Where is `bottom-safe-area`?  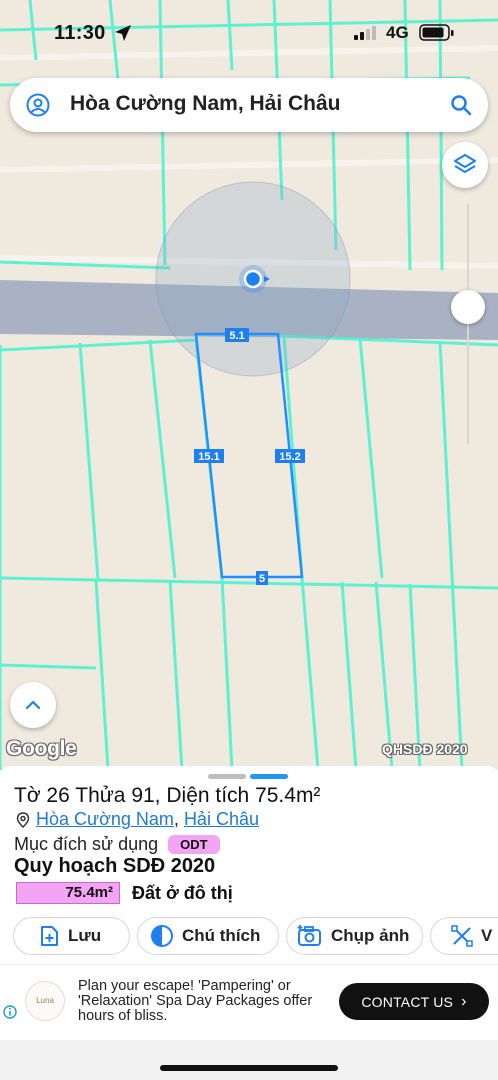
bottom-safe-area is located at coordinates (249, 1060).